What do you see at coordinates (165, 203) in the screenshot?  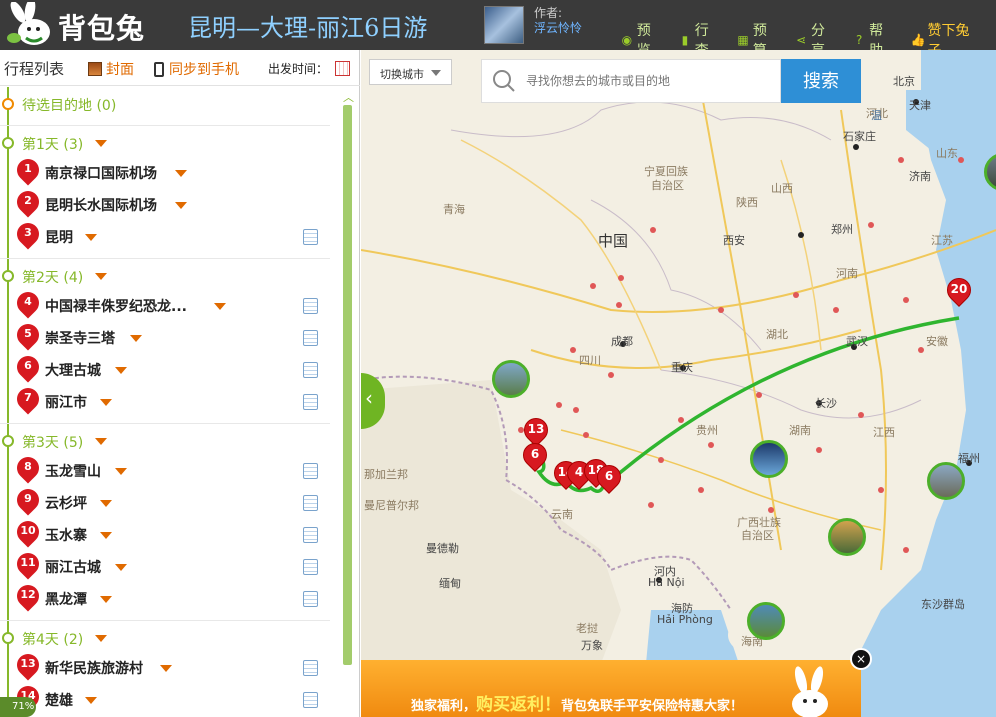 I see `list-item: 2 昆明长水国际机场` at bounding box center [165, 203].